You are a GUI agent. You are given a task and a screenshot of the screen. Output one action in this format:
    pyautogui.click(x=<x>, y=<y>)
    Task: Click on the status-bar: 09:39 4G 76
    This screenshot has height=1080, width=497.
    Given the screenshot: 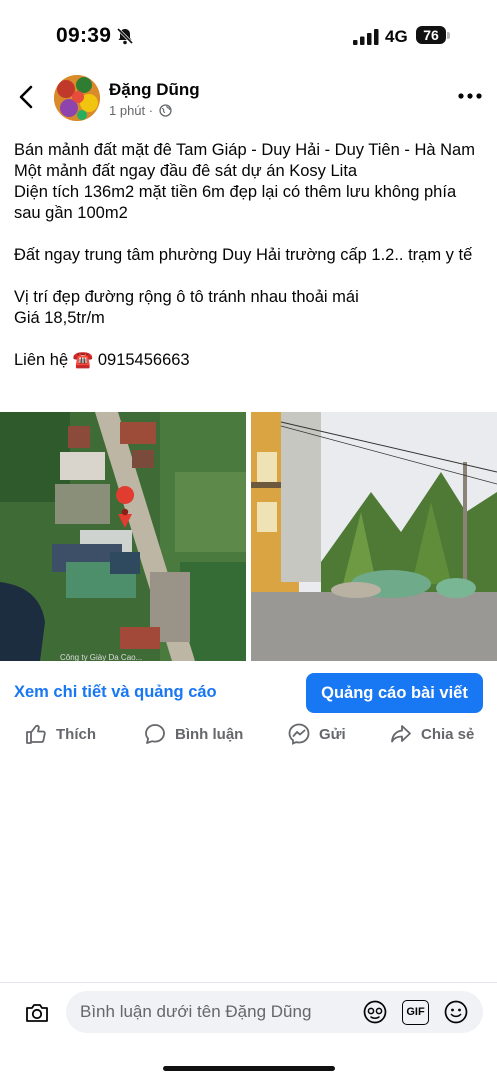 What is the action you would take?
    pyautogui.click(x=248, y=36)
    